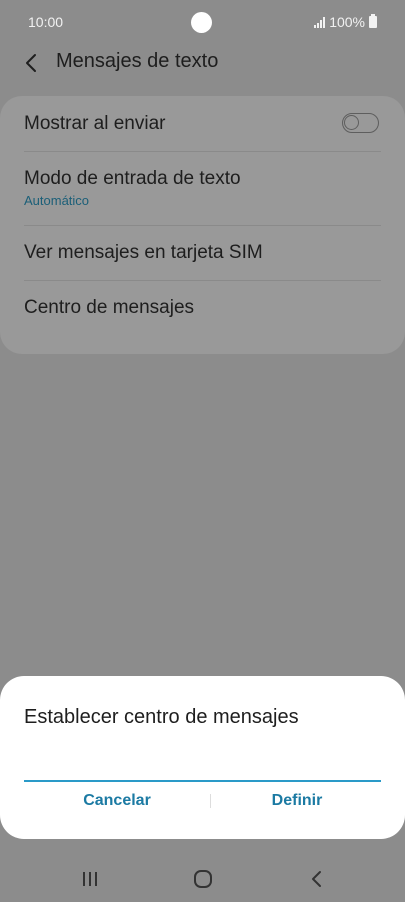  I want to click on page-title: Mensajes de texto, so click(137, 61).